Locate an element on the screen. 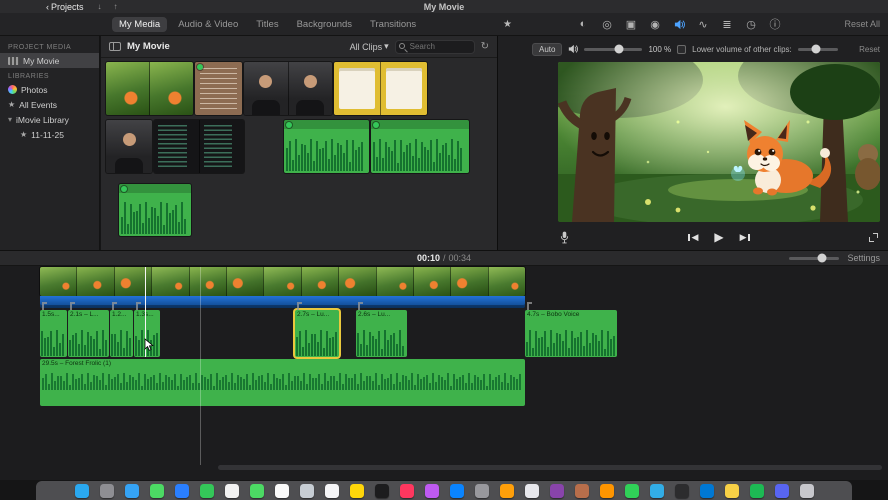 The height and width of the screenshot is (500, 888). back-to-projects-button: ‹ Projects is located at coordinates (65, 7).